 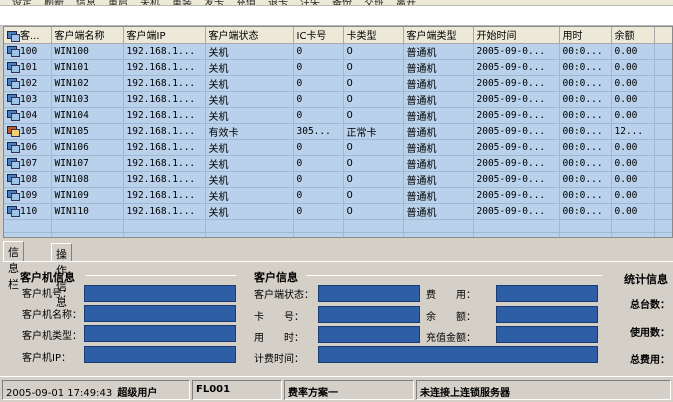 What do you see at coordinates (87, 83) in the screenshot?
I see `cell-name: WIN102` at bounding box center [87, 83].